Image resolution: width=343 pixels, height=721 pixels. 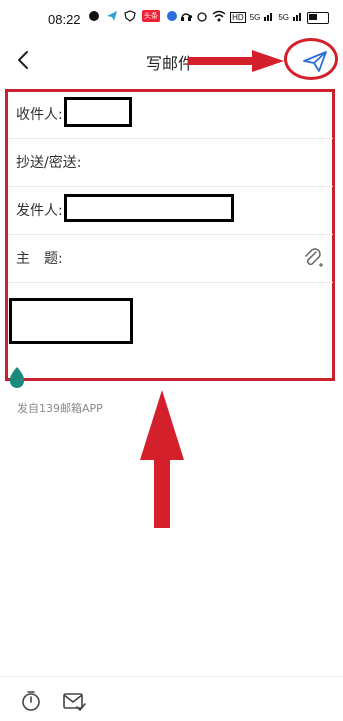 What do you see at coordinates (49, 163) in the screenshot?
I see `cc-bcc-label: 抄送/密送:` at bounding box center [49, 163].